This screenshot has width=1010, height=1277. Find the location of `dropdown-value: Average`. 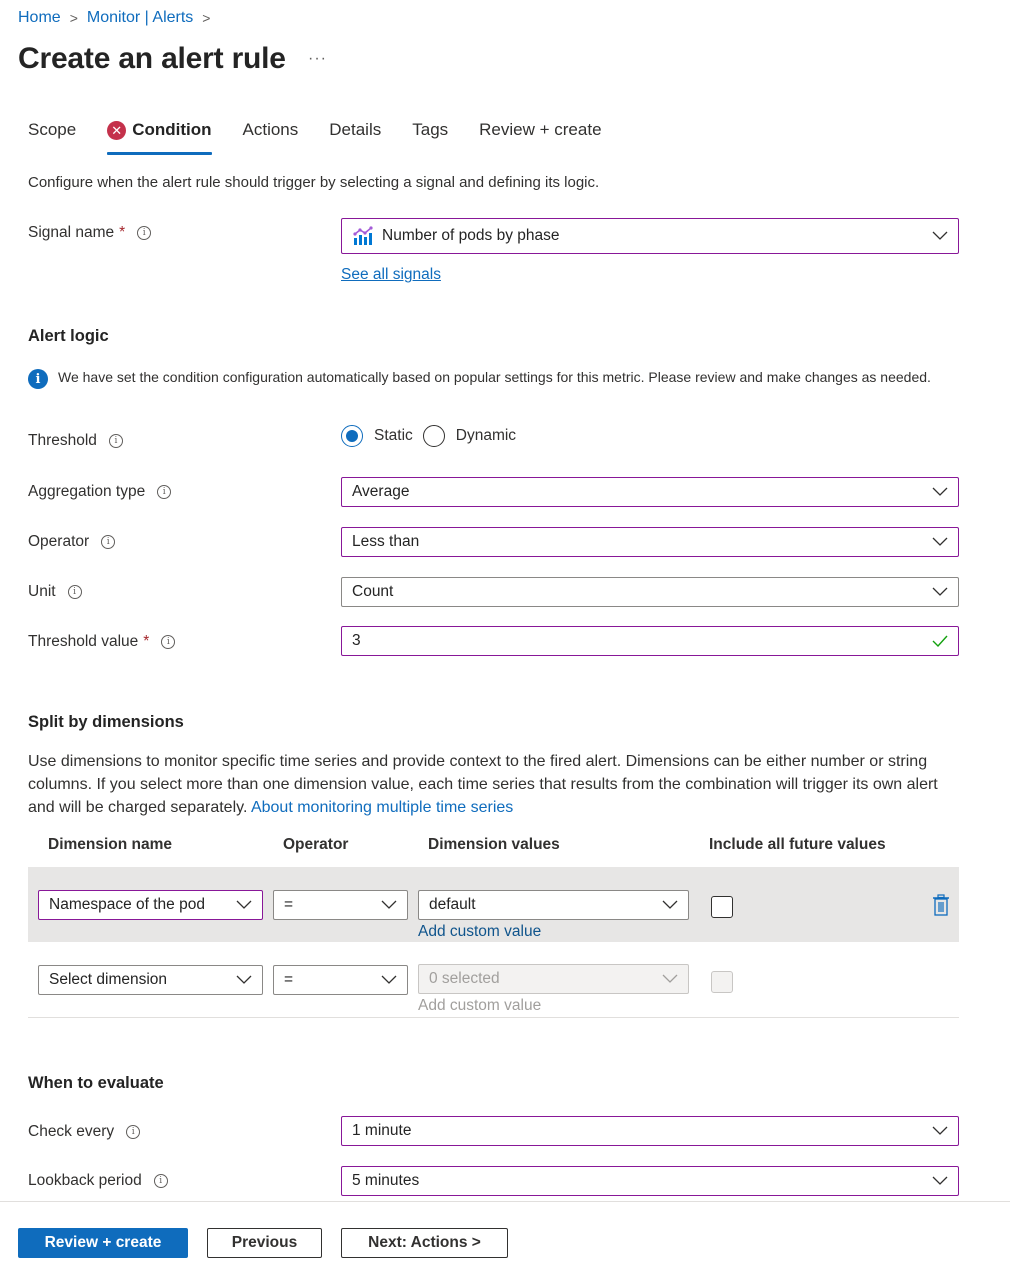

dropdown-value: Average is located at coordinates (381, 491).